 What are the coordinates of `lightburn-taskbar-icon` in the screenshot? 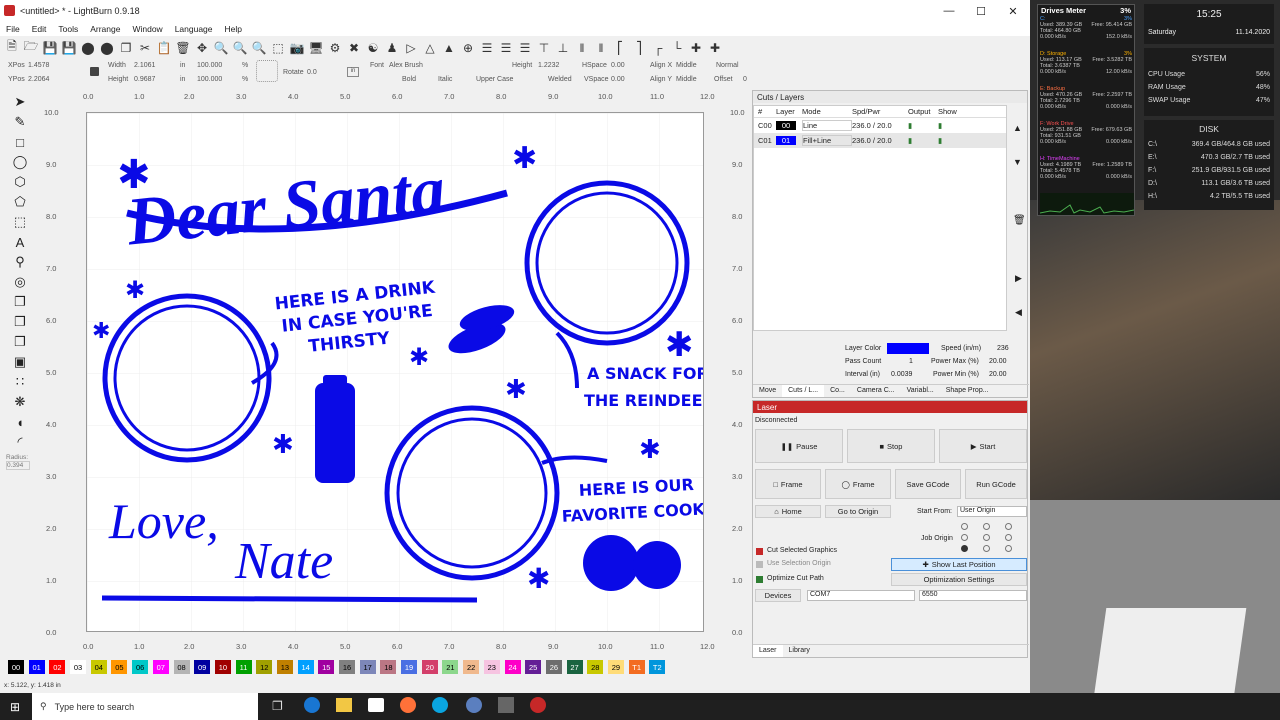 It's located at (538, 705).